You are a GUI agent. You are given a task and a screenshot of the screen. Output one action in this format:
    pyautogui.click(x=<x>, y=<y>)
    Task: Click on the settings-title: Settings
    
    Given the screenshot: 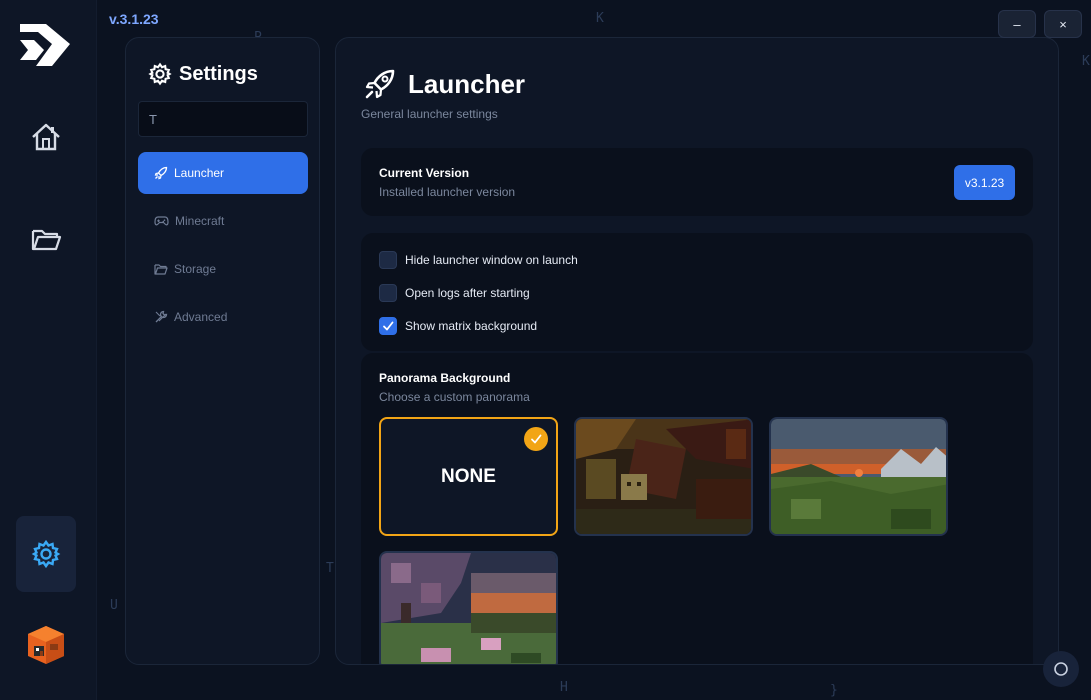 What is the action you would take?
    pyautogui.click(x=203, y=74)
    